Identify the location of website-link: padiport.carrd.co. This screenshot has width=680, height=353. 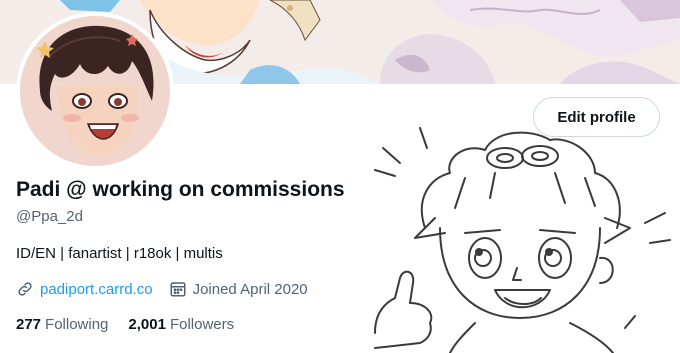
(96, 289).